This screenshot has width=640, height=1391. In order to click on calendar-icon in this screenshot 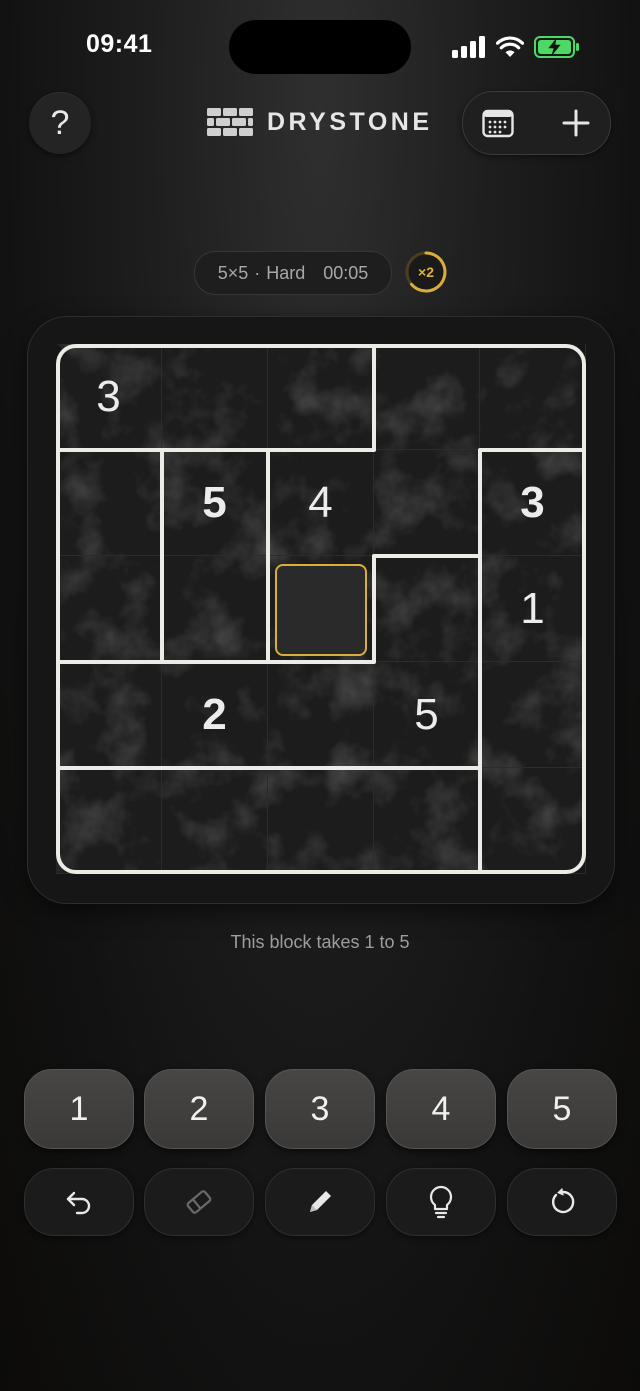, I will do `click(498, 123)`.